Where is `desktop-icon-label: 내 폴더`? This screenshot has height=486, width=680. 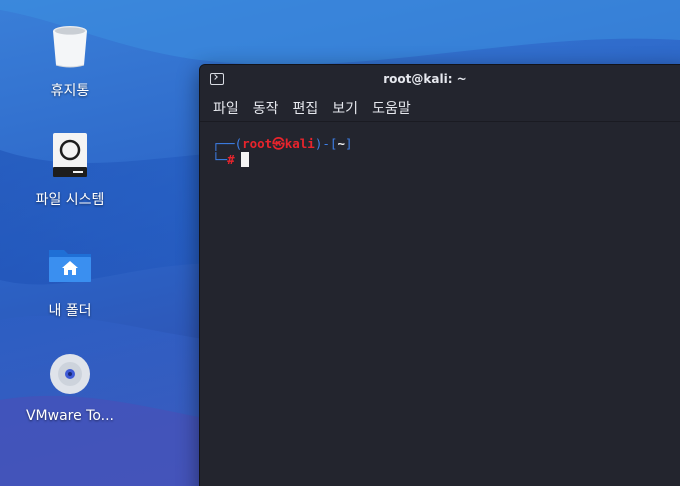 desktop-icon-label: 내 폴더 is located at coordinates (70, 311).